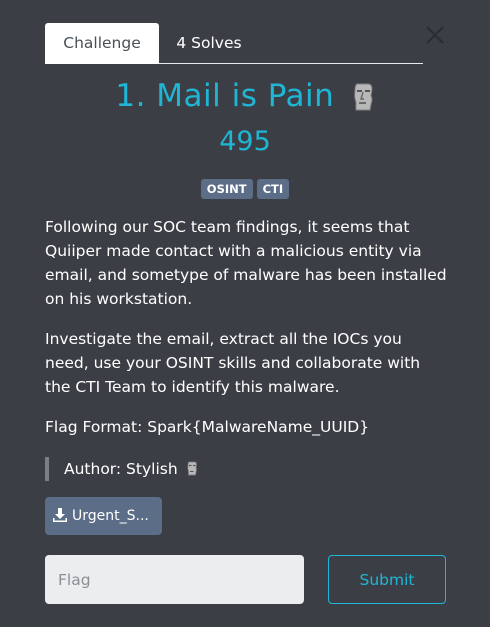 The width and height of the screenshot is (490, 627). Describe the element at coordinates (245, 141) in the screenshot. I see `challenge-points: 495` at that location.